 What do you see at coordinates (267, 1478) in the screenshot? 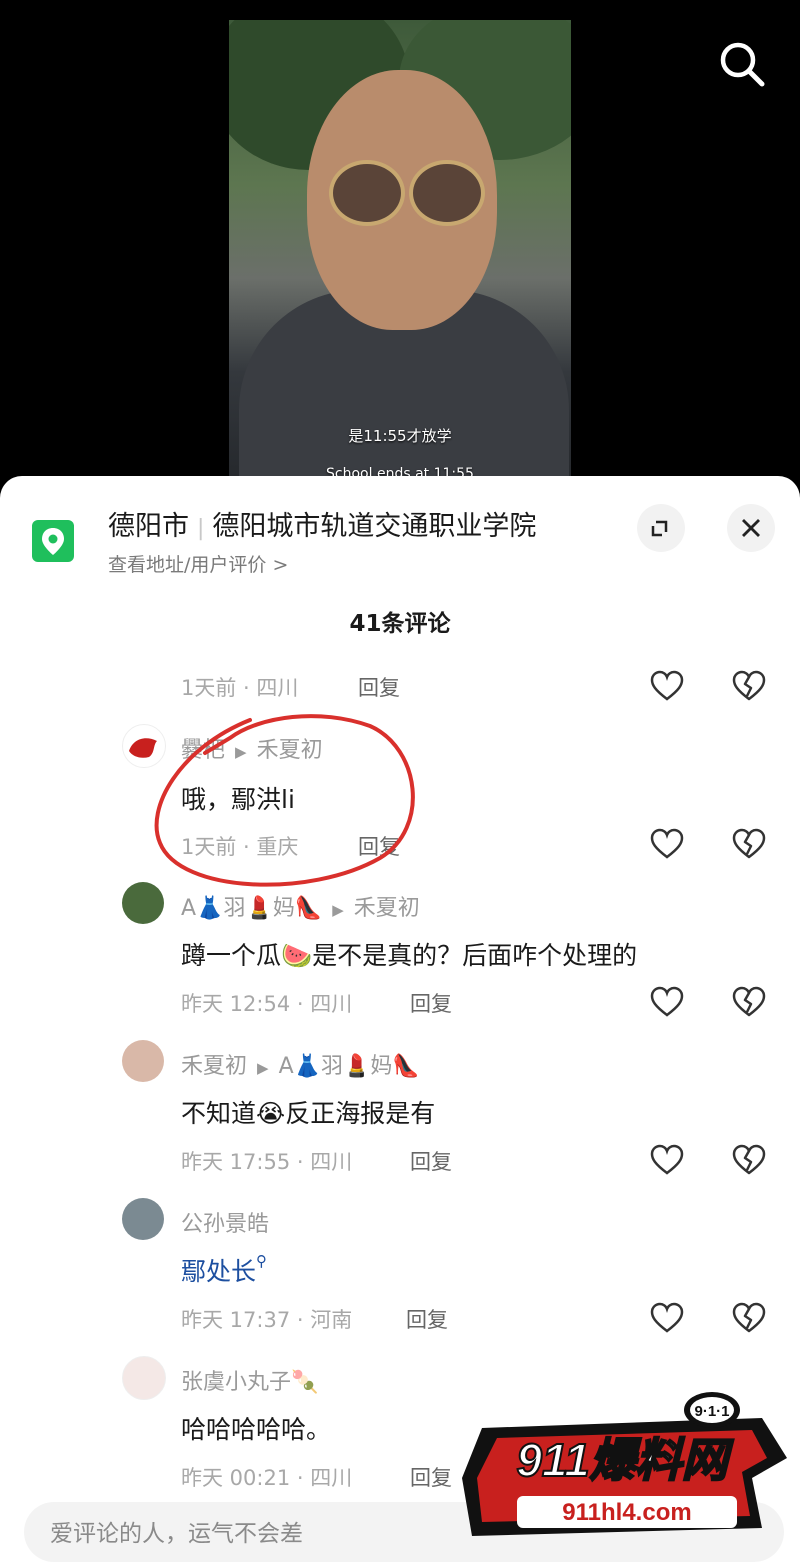
I see `comment-meta: 昨天 00:21 · 四川` at bounding box center [267, 1478].